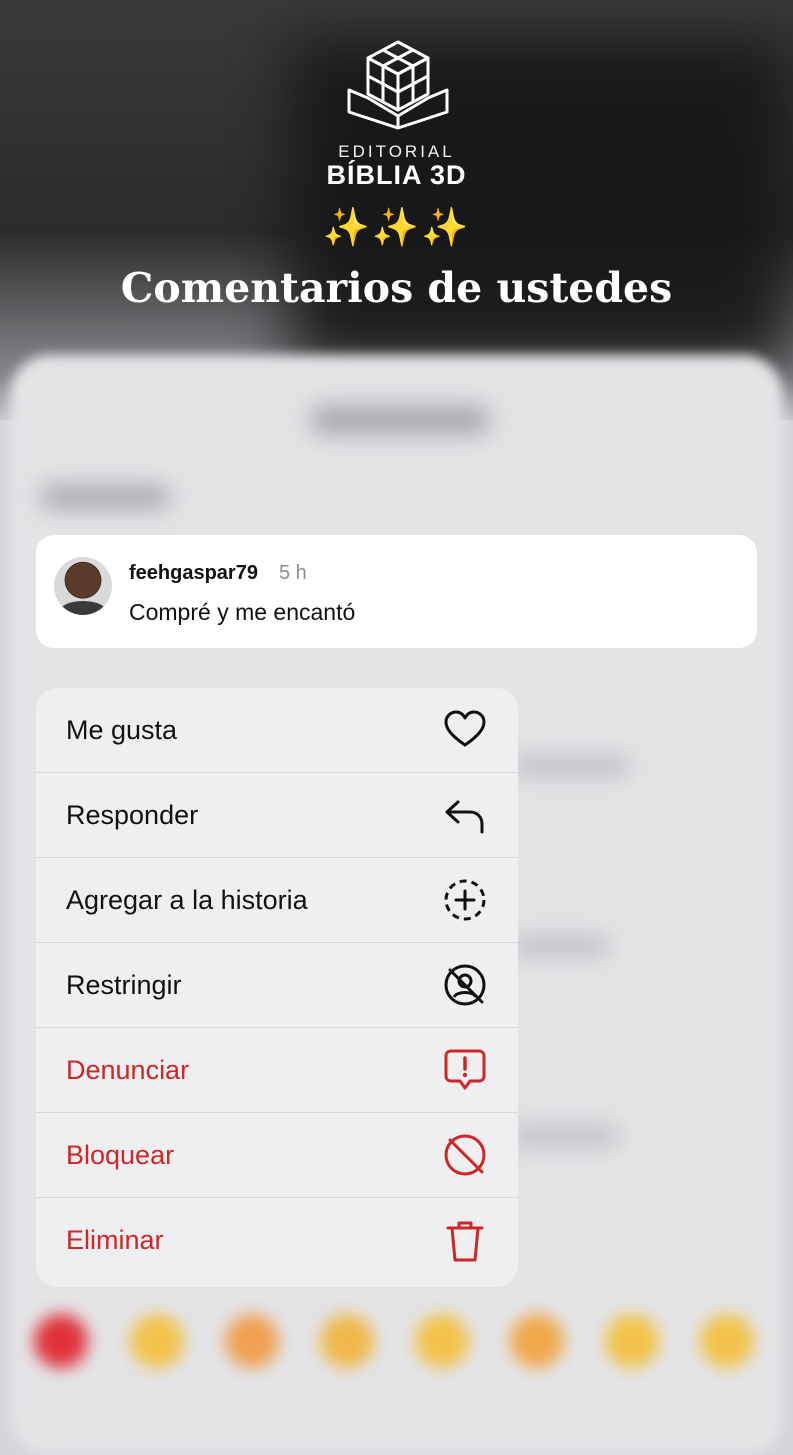 This screenshot has height=1455, width=793. Describe the element at coordinates (83, 586) in the screenshot. I see `avatar` at that location.